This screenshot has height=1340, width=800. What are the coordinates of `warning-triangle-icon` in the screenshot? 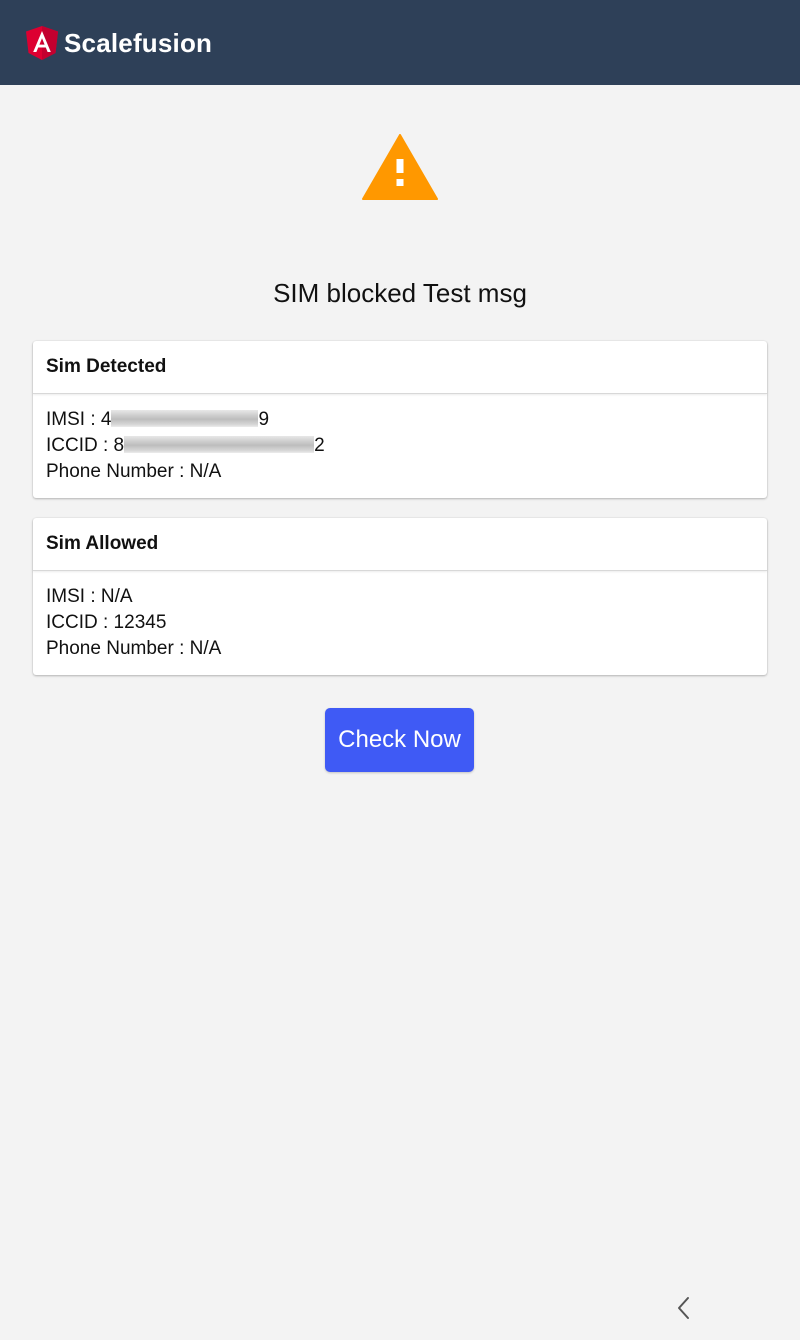 It's located at (400, 167).